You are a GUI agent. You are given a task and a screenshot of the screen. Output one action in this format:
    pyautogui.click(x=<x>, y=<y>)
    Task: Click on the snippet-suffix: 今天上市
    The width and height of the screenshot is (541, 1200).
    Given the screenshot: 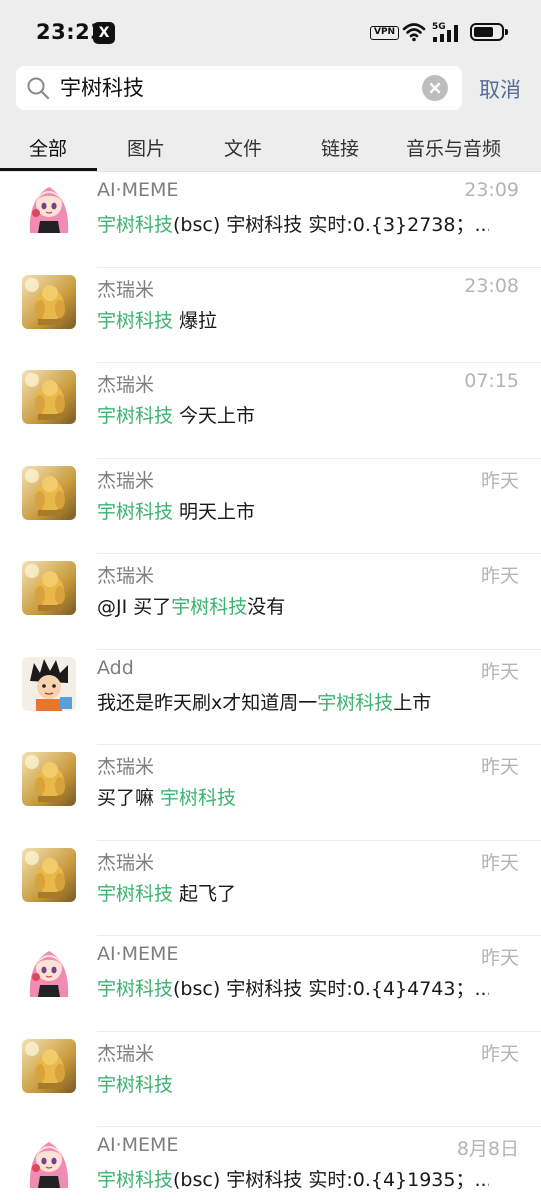 What is the action you would take?
    pyautogui.click(x=214, y=416)
    